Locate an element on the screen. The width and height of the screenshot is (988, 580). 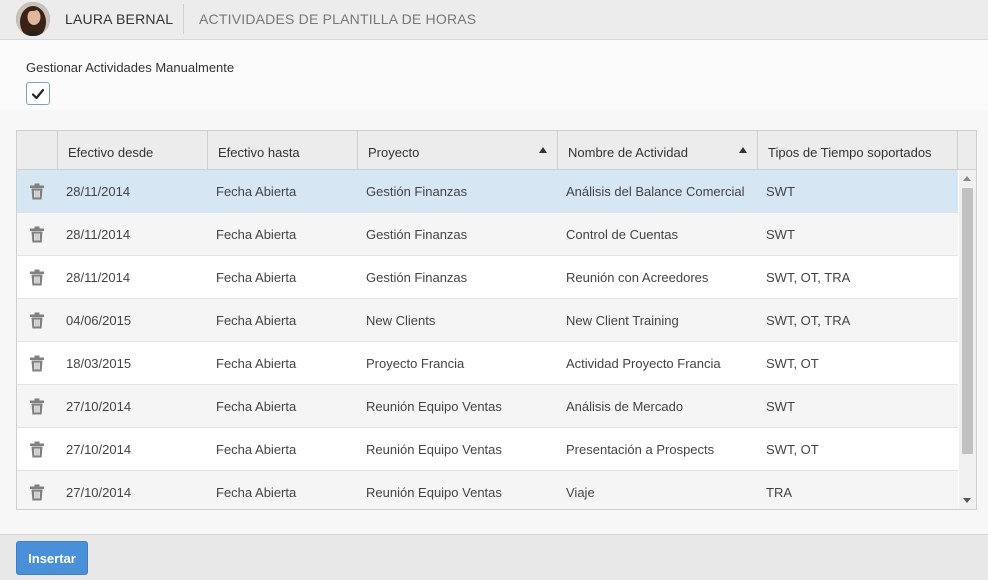
options-panel: Gestionar Actividades Manualmente is located at coordinates (494, 75).